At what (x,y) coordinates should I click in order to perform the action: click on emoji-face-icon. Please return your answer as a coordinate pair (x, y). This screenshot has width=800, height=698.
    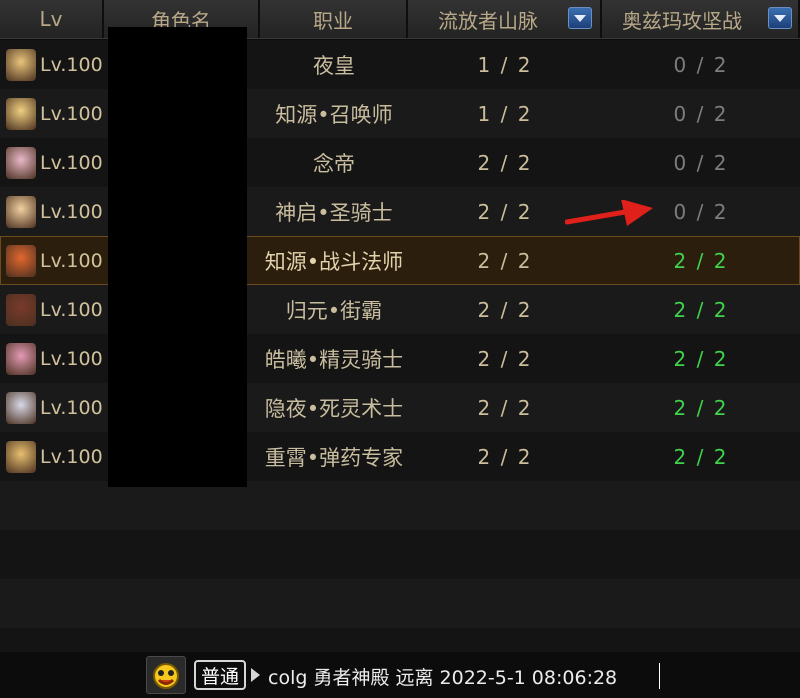
    Looking at the image, I should click on (166, 676).